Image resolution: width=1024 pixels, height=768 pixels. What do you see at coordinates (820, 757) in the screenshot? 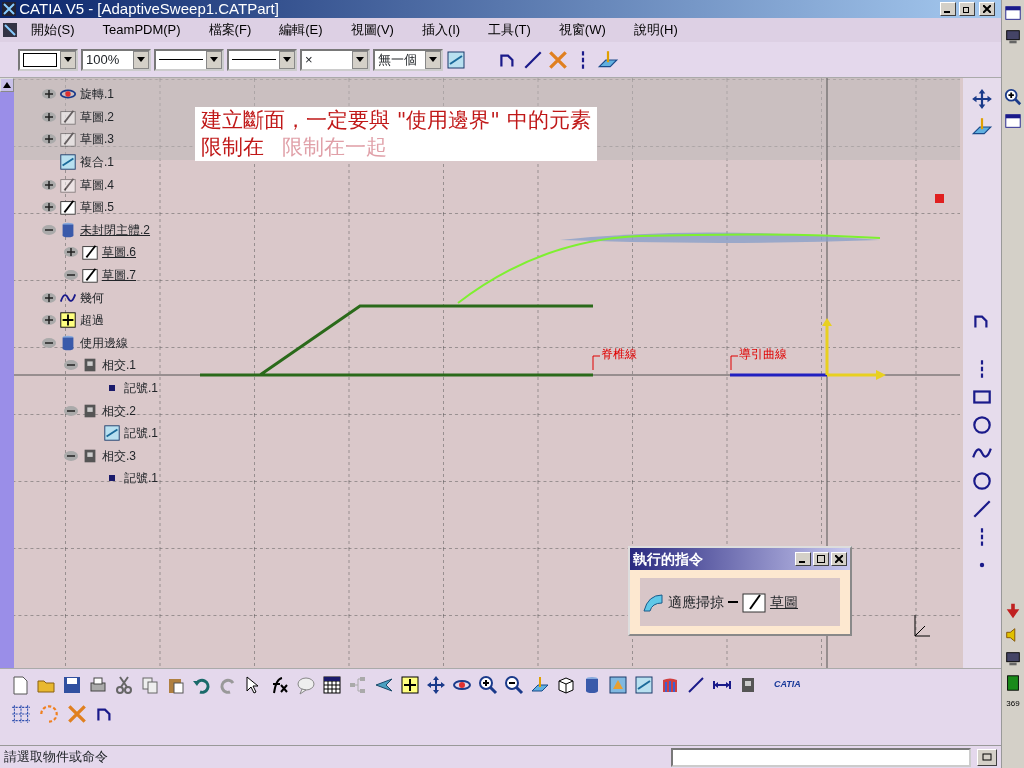
I see `command-input-field` at bounding box center [820, 757].